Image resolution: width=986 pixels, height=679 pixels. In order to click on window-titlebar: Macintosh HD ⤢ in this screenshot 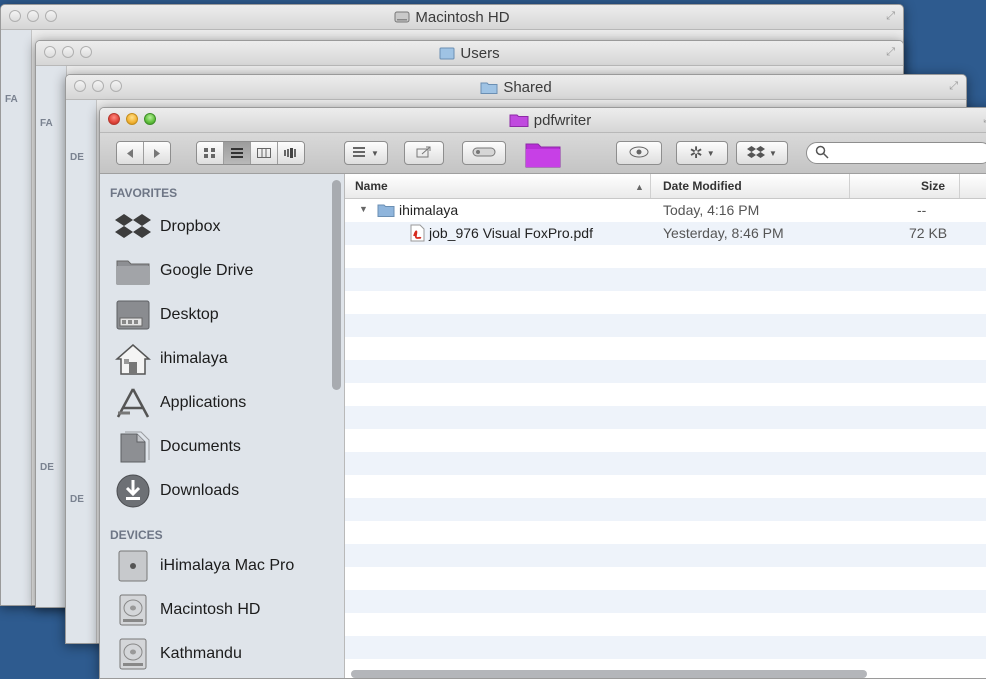, I will do `click(452, 17)`.